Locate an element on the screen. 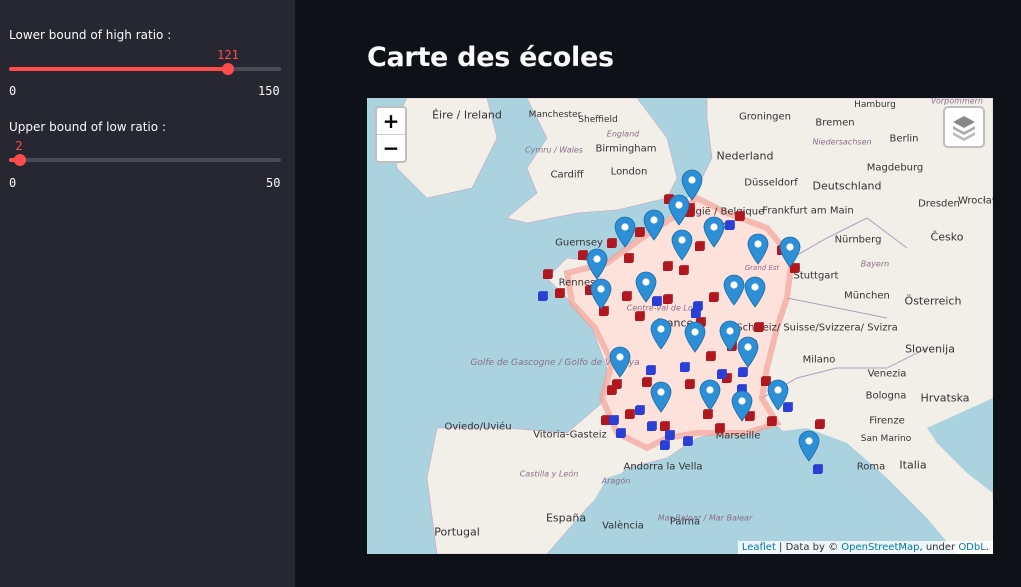  high-ratio-label: Lower bound of high ratio : is located at coordinates (90, 35).